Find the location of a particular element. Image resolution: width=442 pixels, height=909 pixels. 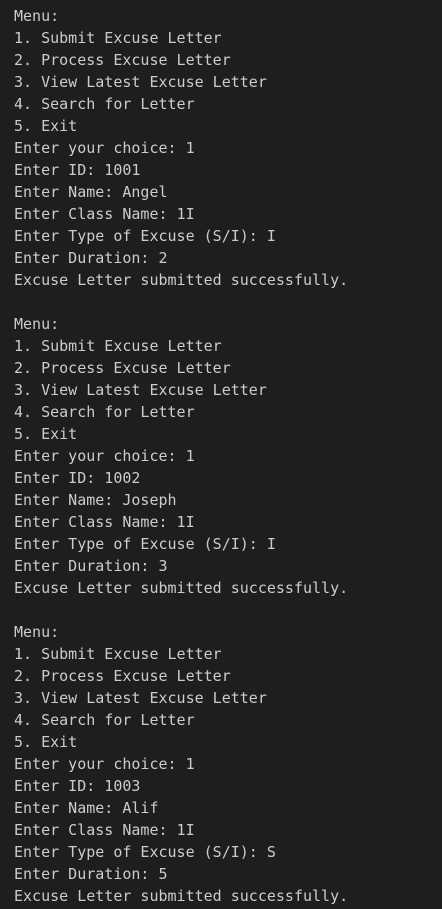

excuse-type-prompt: Enter Type of Excuse (S/I): S is located at coordinates (145, 852).